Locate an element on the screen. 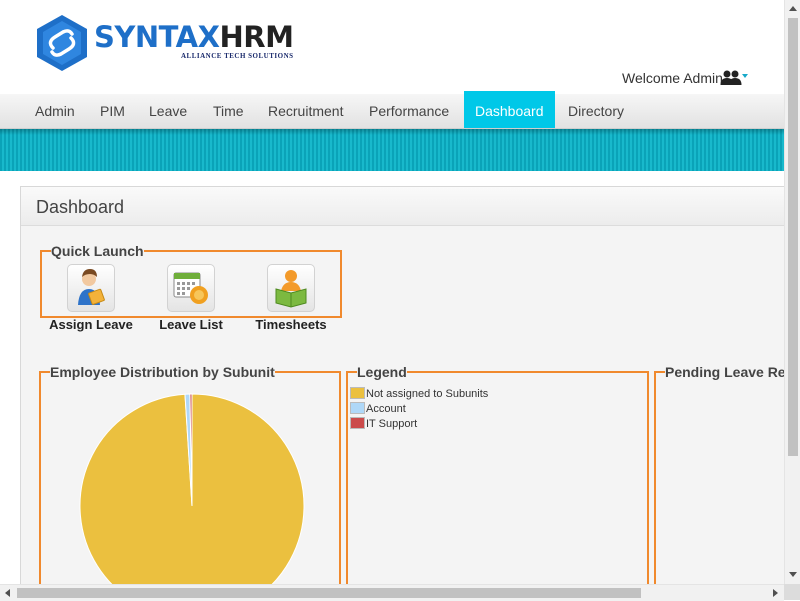 The image size is (800, 601). menu-item-pim: PIM is located at coordinates (112, 111).